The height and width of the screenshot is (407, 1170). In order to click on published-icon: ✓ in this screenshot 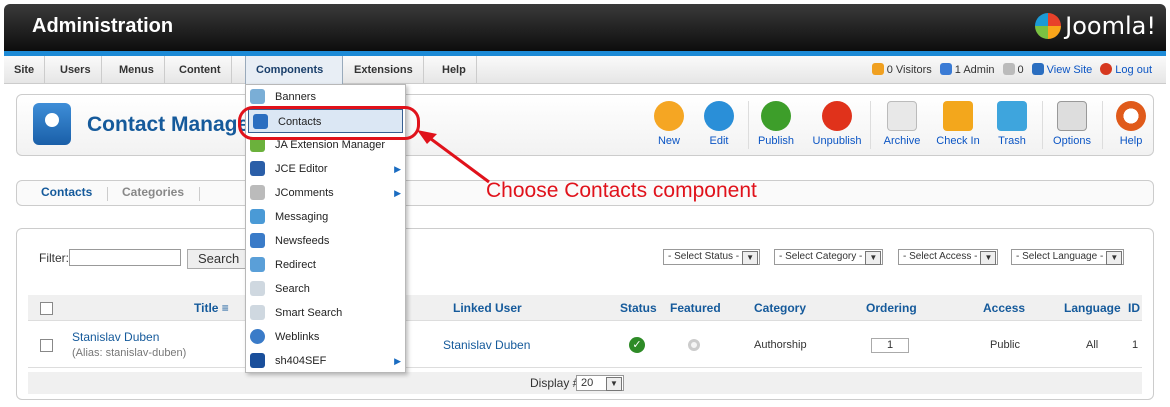, I will do `click(637, 345)`.